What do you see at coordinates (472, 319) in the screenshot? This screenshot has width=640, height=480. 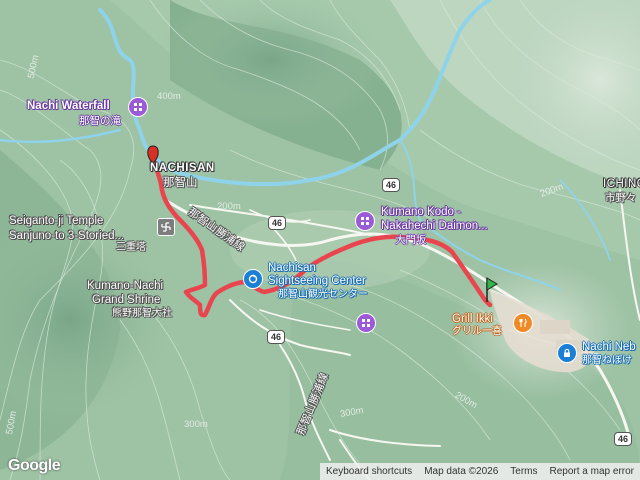 I see `poi-grill-ikki: Grill Ikki` at bounding box center [472, 319].